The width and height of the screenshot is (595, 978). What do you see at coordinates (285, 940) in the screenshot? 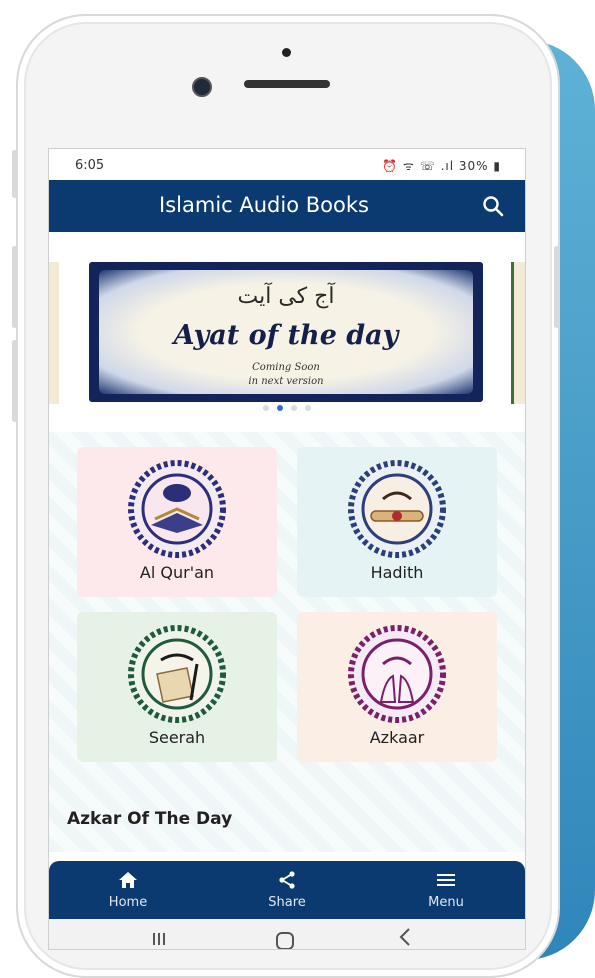
I see `home-nav-icon` at bounding box center [285, 940].